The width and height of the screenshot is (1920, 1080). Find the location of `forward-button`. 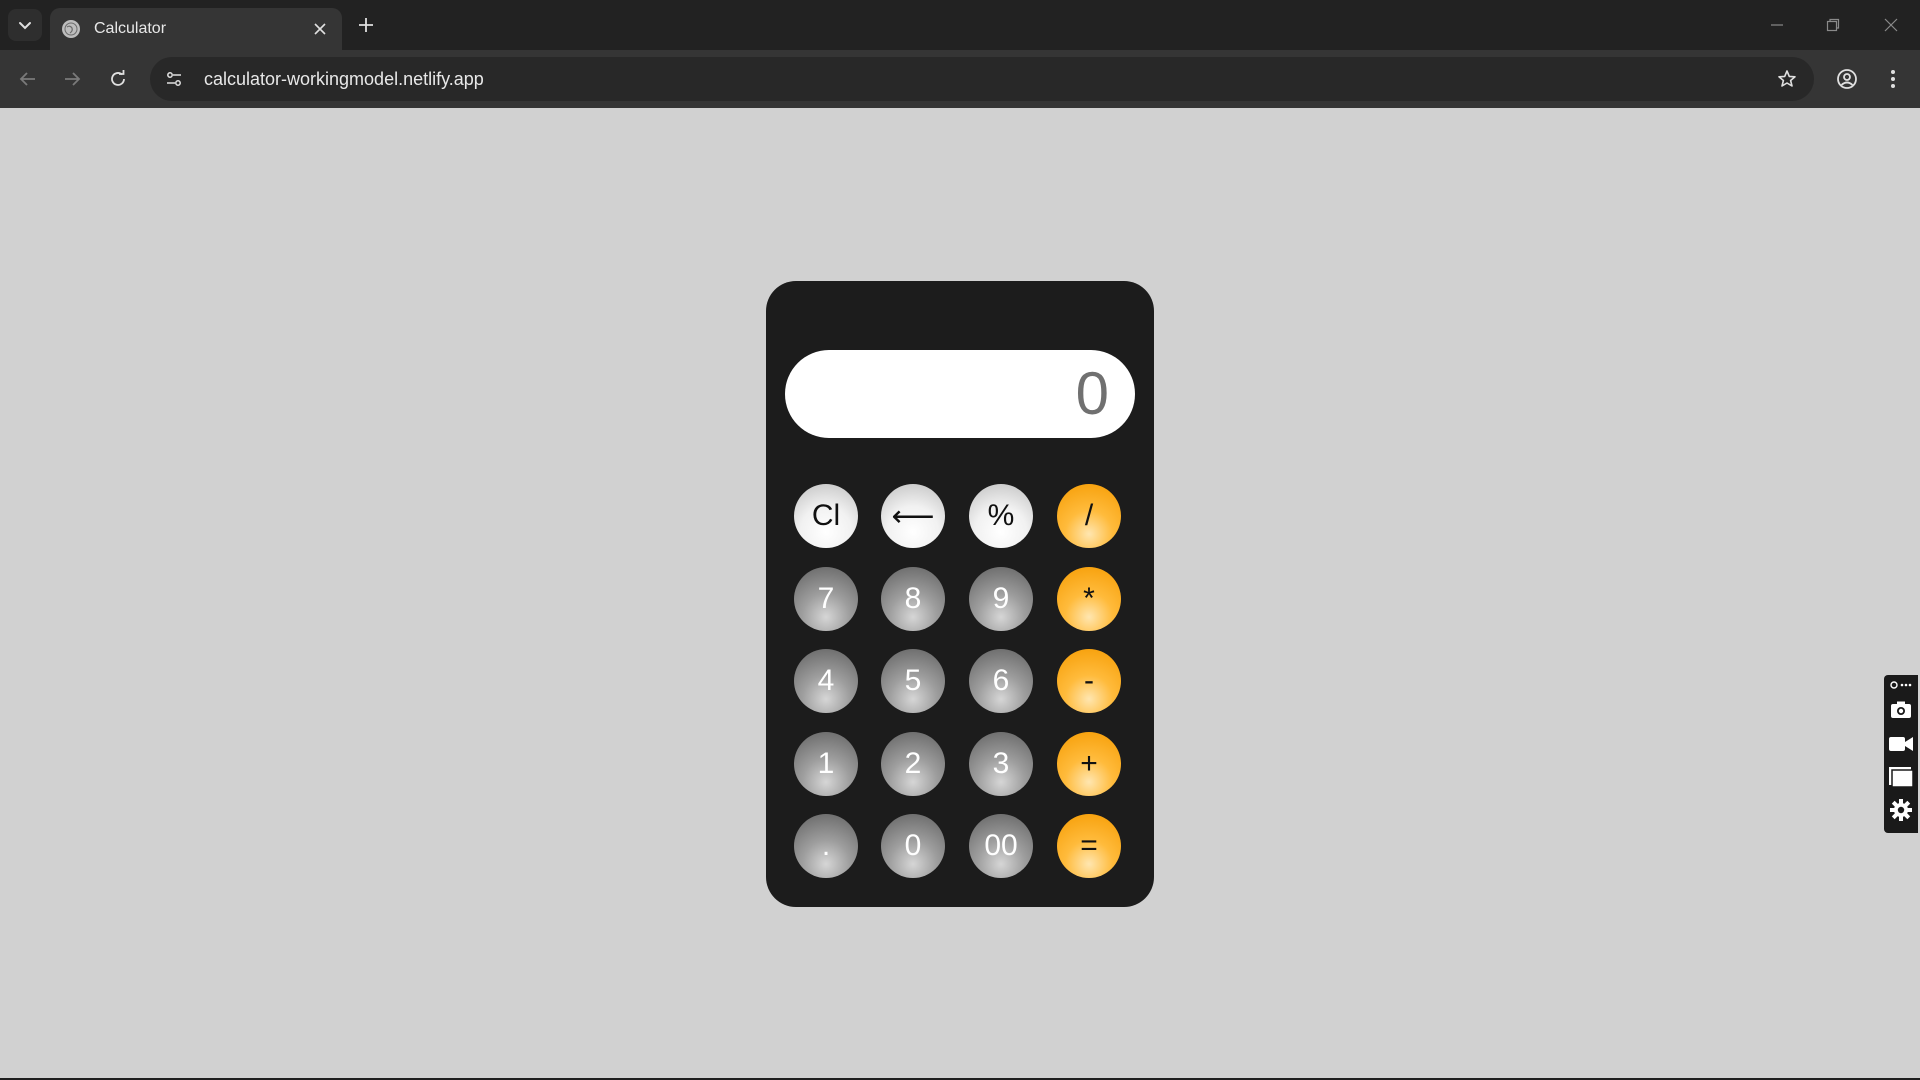

forward-button is located at coordinates (72, 79).